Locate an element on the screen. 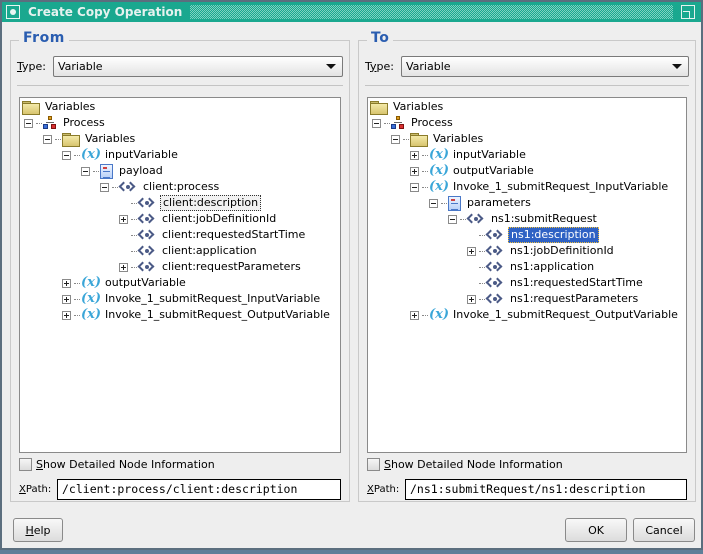 The height and width of the screenshot is (554, 703). to-show-detail-row: Show Detailed Node Information is located at coordinates (465, 464).